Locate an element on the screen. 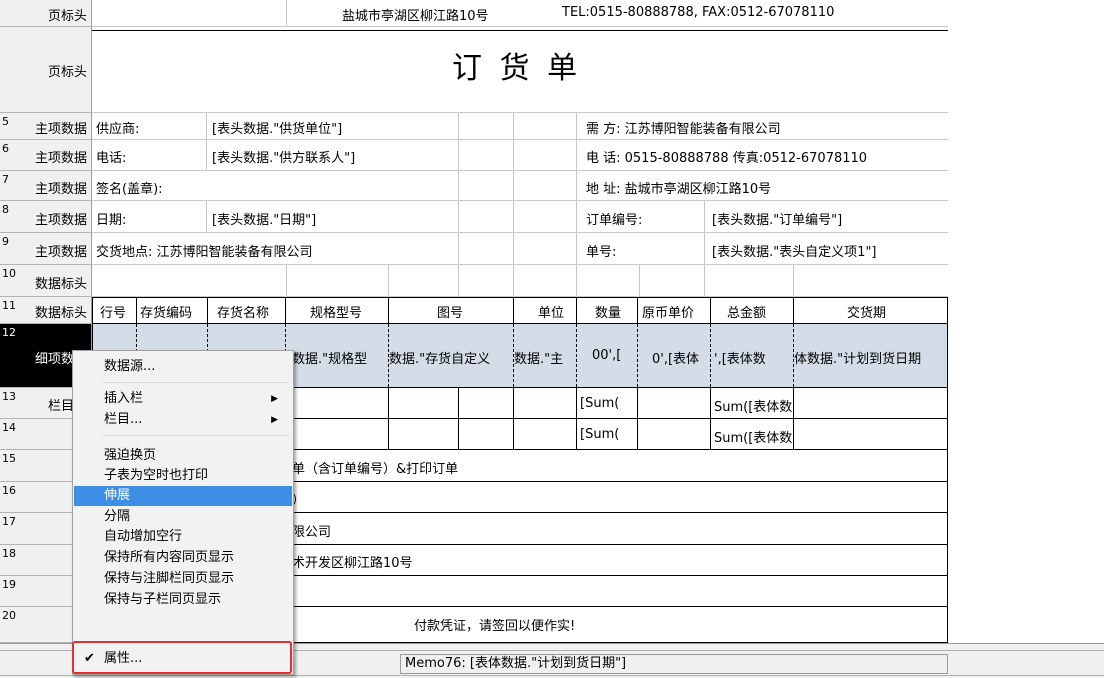  date-value: [表头数据."日期"] is located at coordinates (264, 220).